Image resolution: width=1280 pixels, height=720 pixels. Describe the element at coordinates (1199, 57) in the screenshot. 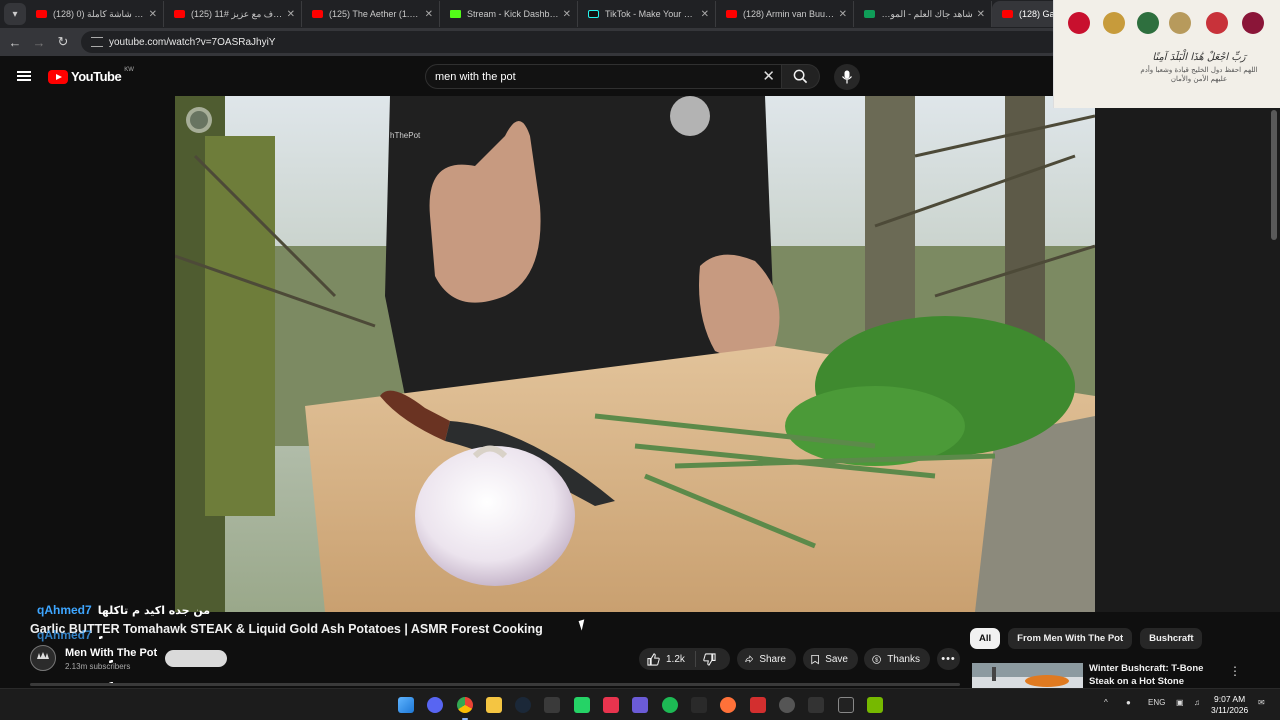

I see `overlay-caption: رَبِّ اجْعَلْ هَٰذَا الْبَلَدَ آمِنًا` at that location.